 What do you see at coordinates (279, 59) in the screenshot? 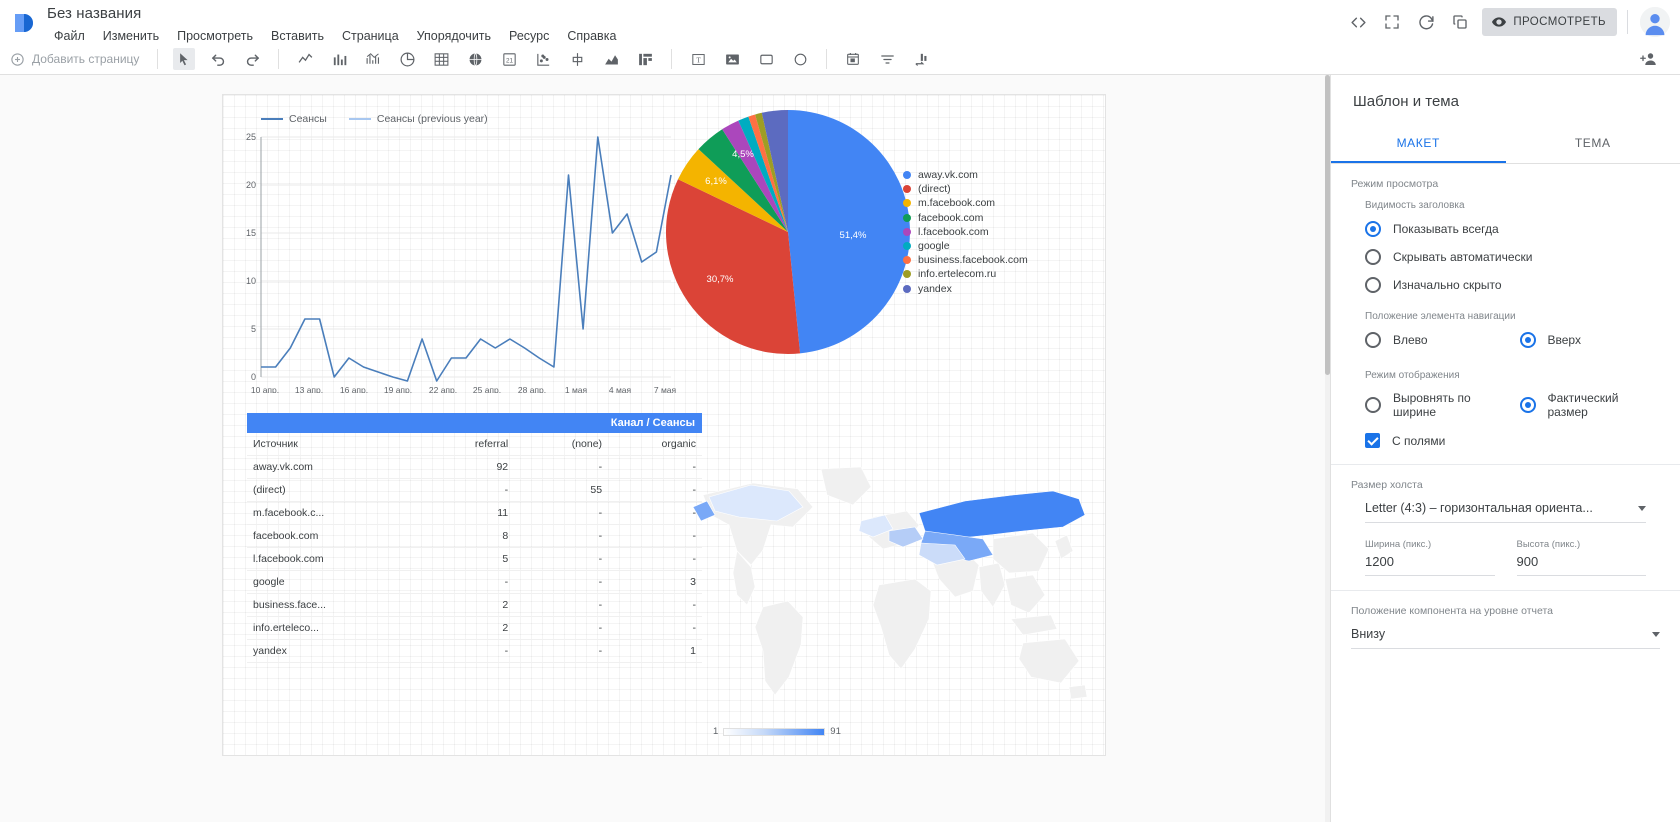
I see `divider` at bounding box center [279, 59].